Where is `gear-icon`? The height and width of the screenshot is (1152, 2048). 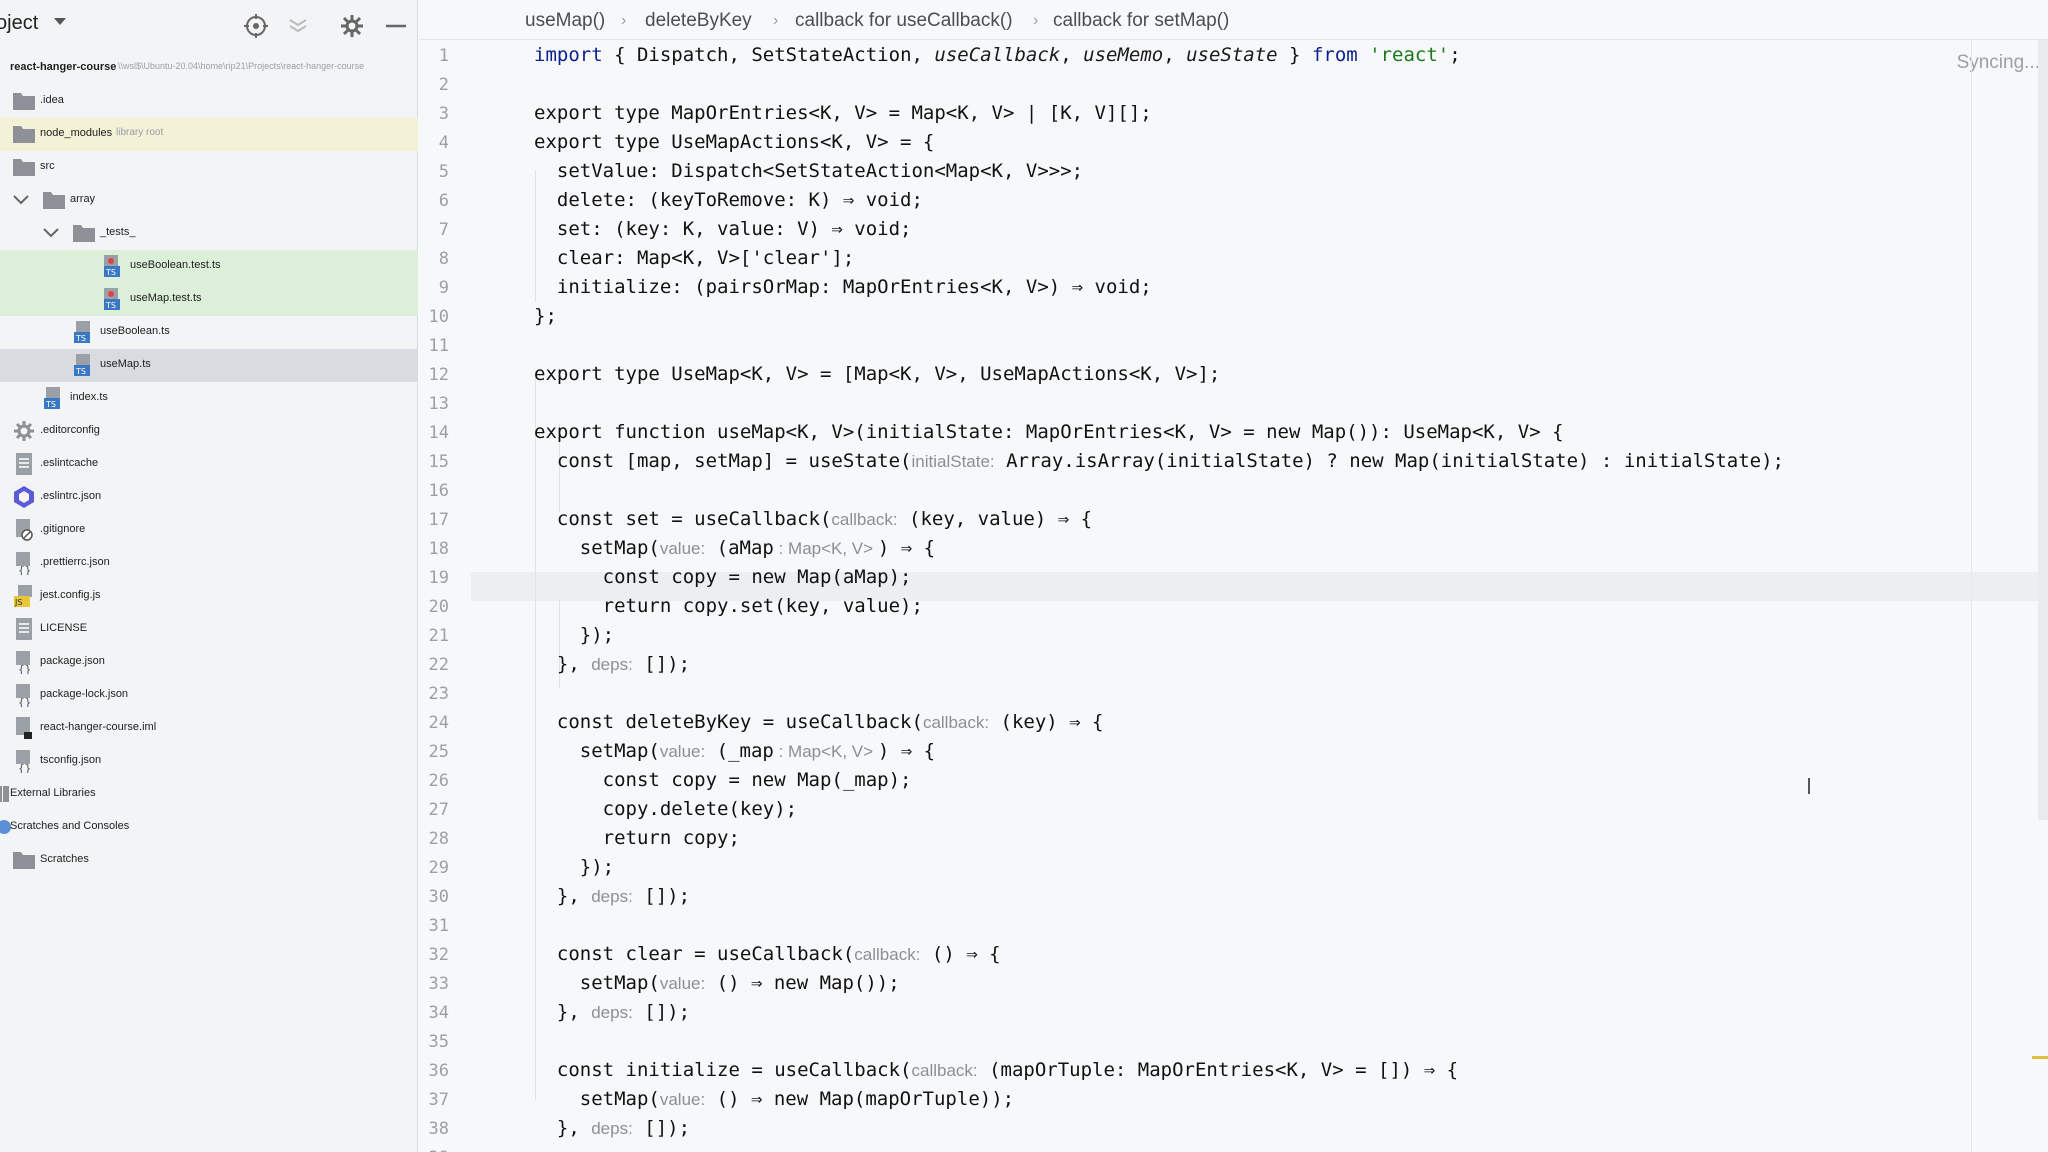 gear-icon is located at coordinates (352, 26).